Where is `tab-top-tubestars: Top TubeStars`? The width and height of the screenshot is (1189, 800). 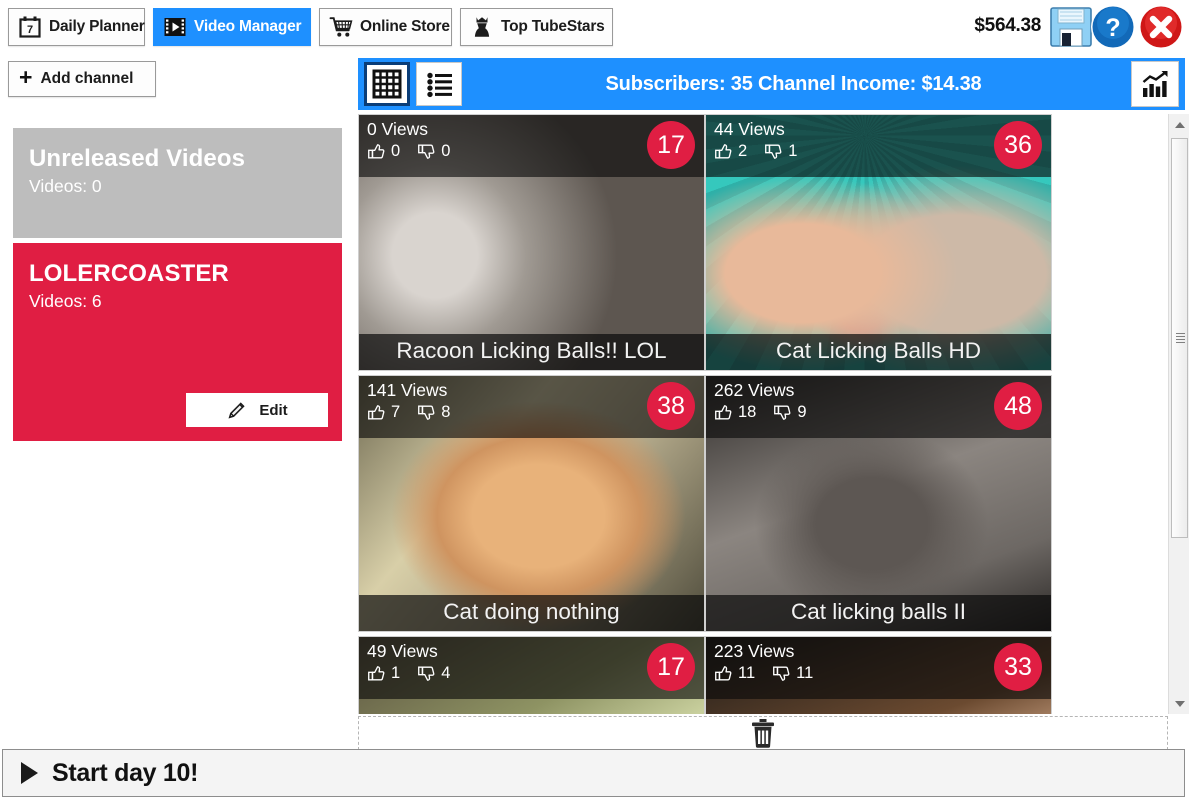 tab-top-tubestars: Top TubeStars is located at coordinates (536, 27).